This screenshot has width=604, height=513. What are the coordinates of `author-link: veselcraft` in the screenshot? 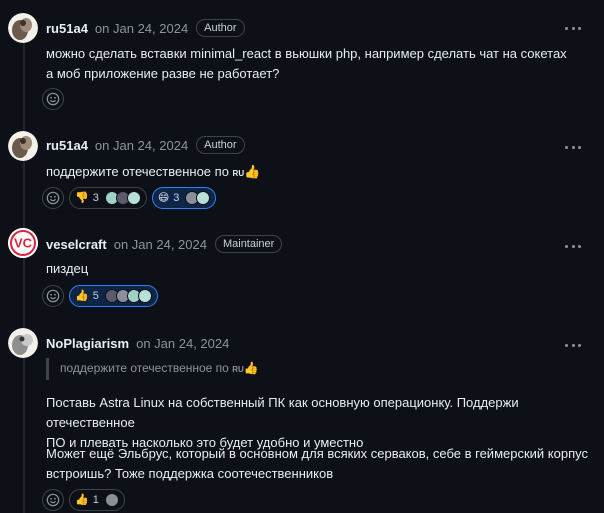 It's located at (76, 244).